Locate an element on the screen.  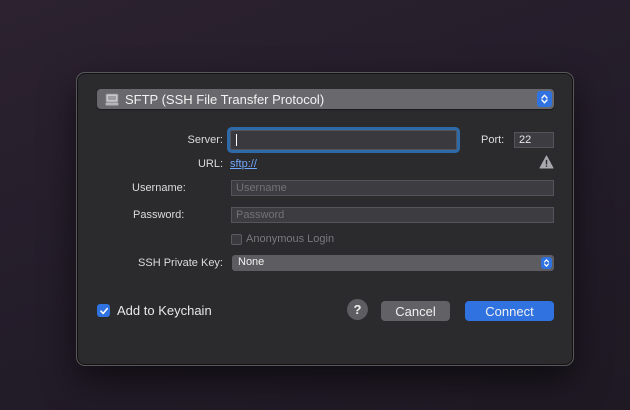
server-label: Server: is located at coordinates (205, 140).